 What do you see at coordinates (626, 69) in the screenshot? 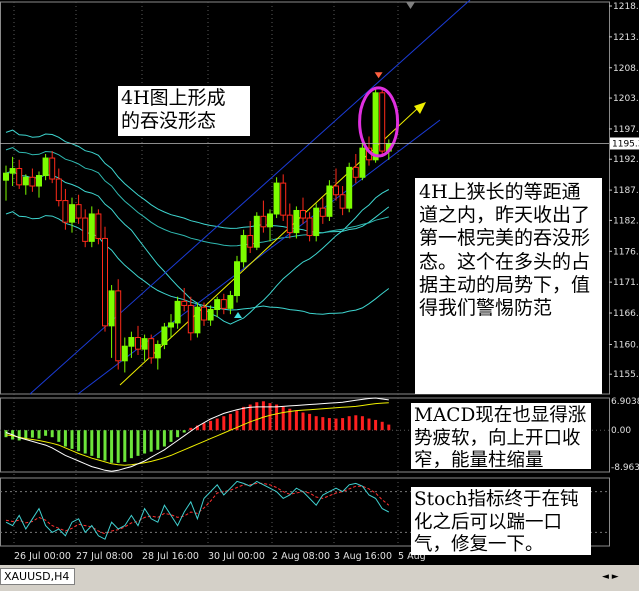
I see `price-tick-label: 1208.3` at bounding box center [626, 69].